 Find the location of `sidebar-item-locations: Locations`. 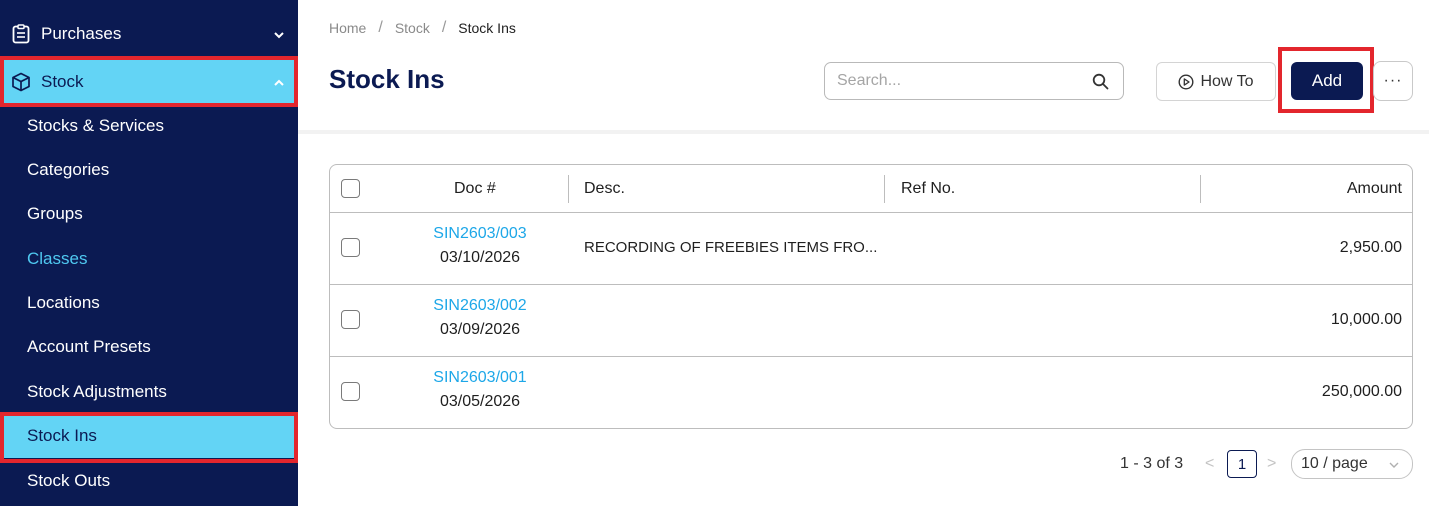

sidebar-item-locations: Locations is located at coordinates (149, 303).